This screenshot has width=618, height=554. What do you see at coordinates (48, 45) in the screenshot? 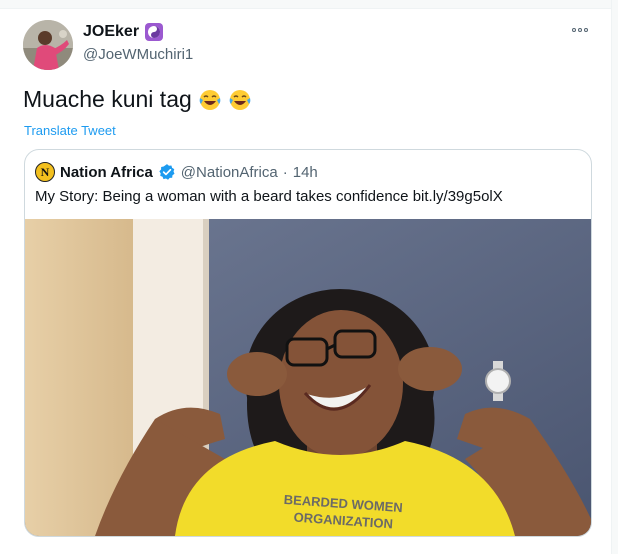
I see `avatar` at bounding box center [48, 45].